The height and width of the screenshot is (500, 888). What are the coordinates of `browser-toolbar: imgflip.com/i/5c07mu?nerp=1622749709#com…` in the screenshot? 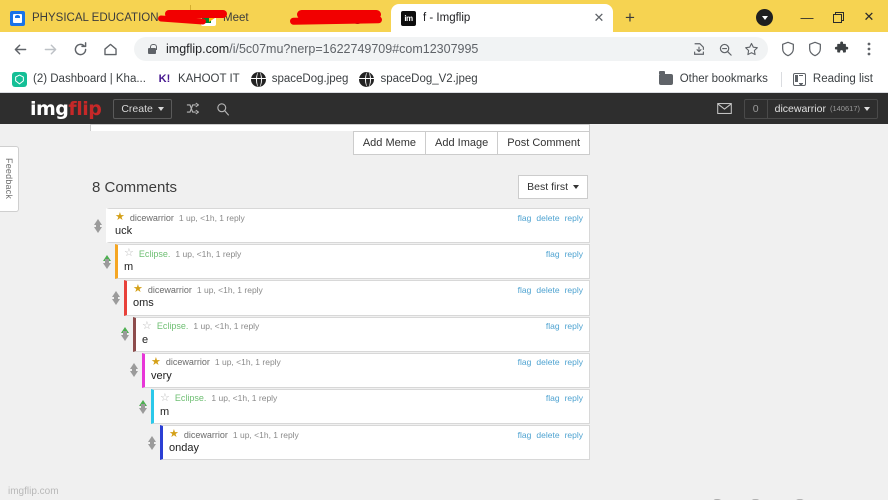 It's located at (444, 49).